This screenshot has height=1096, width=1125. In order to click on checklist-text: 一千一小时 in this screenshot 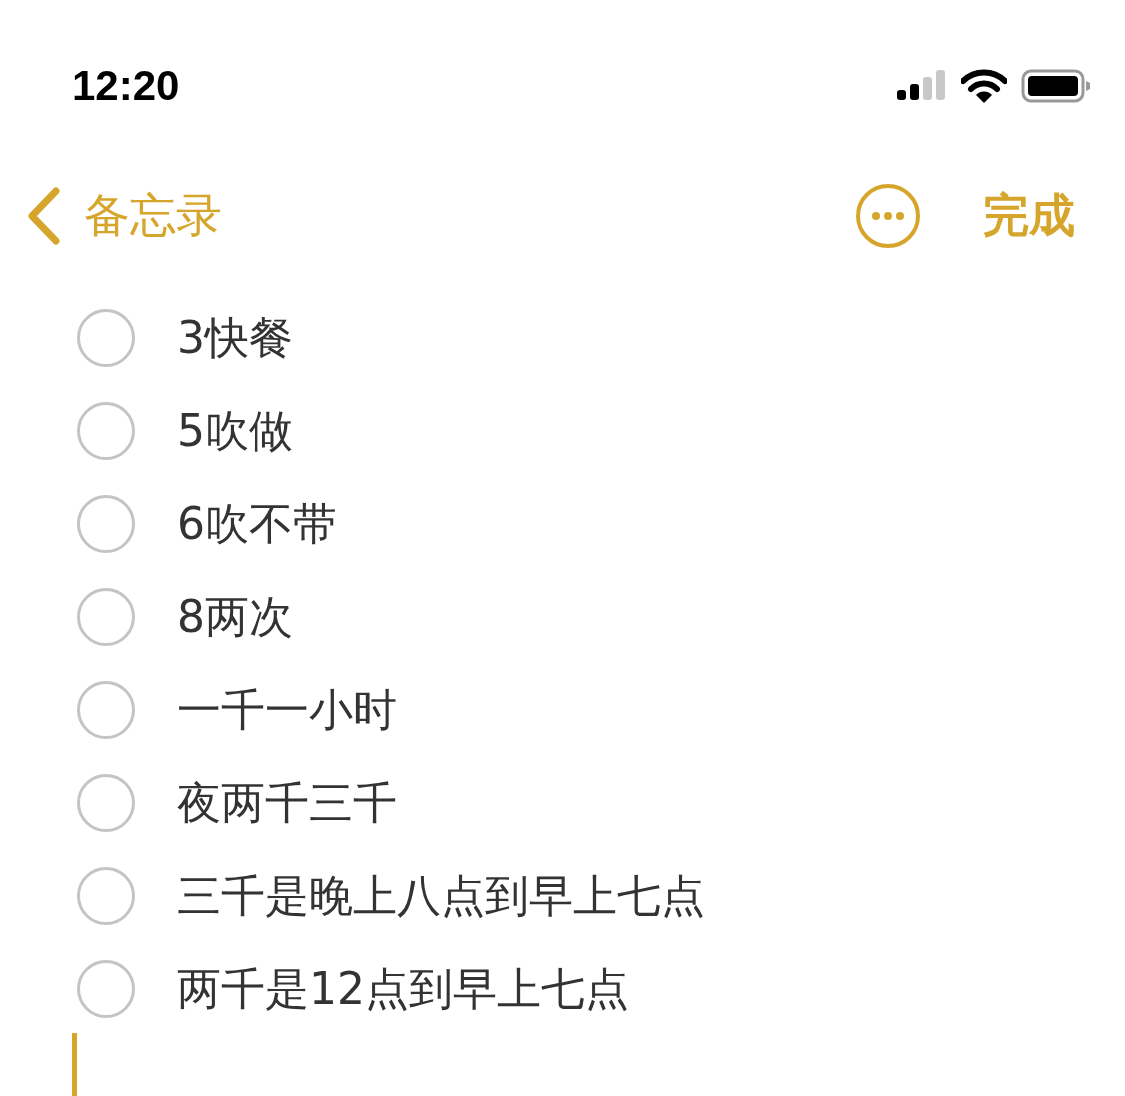, I will do `click(287, 709)`.